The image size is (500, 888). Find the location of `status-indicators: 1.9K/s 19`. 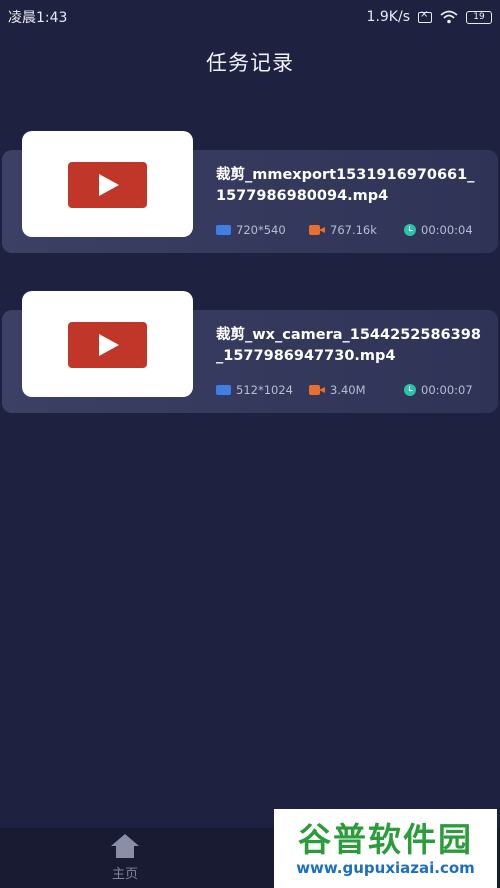

status-indicators: 1.9K/s 19 is located at coordinates (429, 17).